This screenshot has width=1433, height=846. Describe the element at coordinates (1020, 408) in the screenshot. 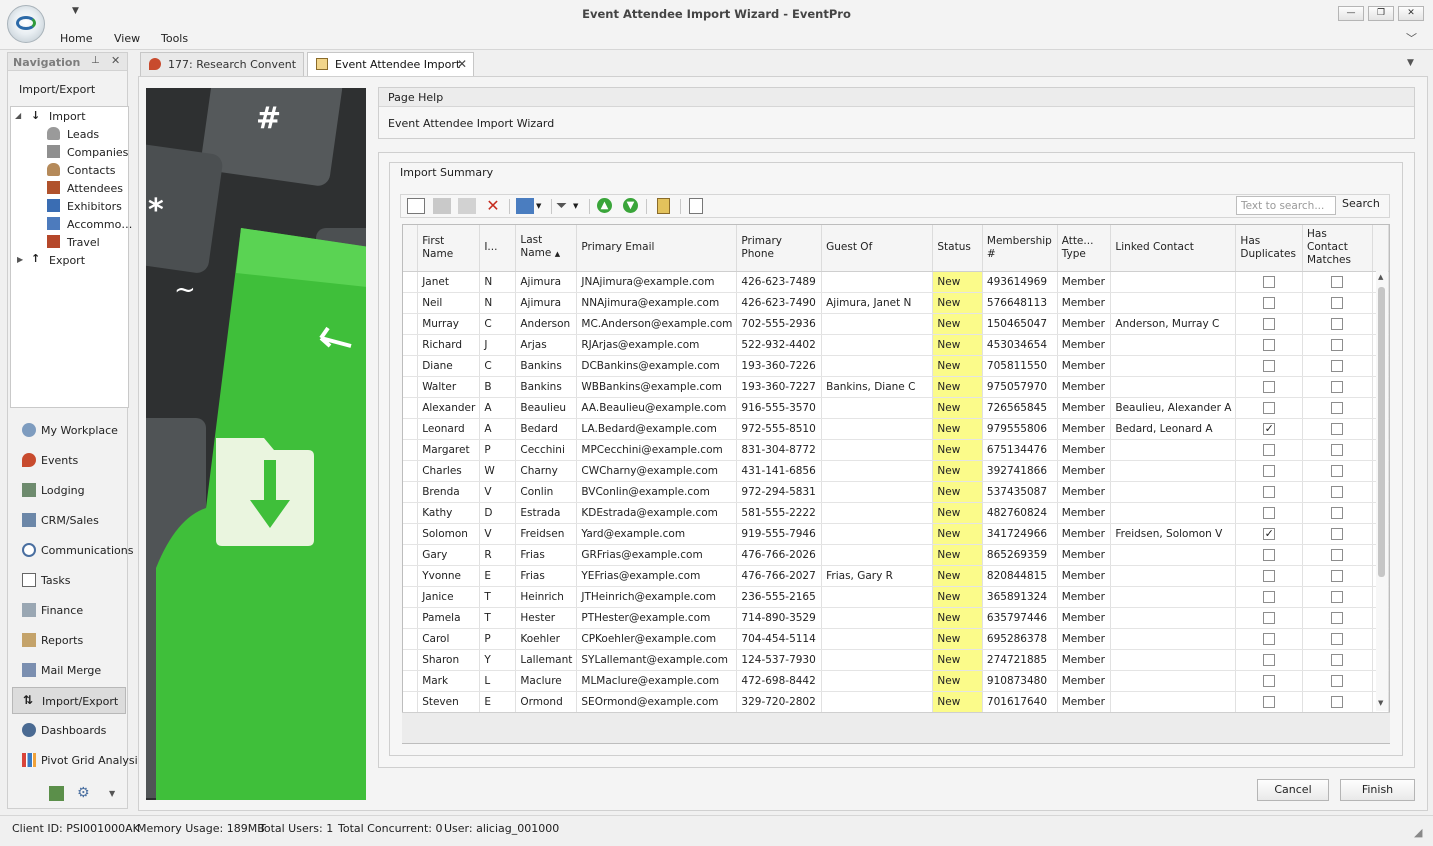

I see `cell-membership: 726565845` at that location.